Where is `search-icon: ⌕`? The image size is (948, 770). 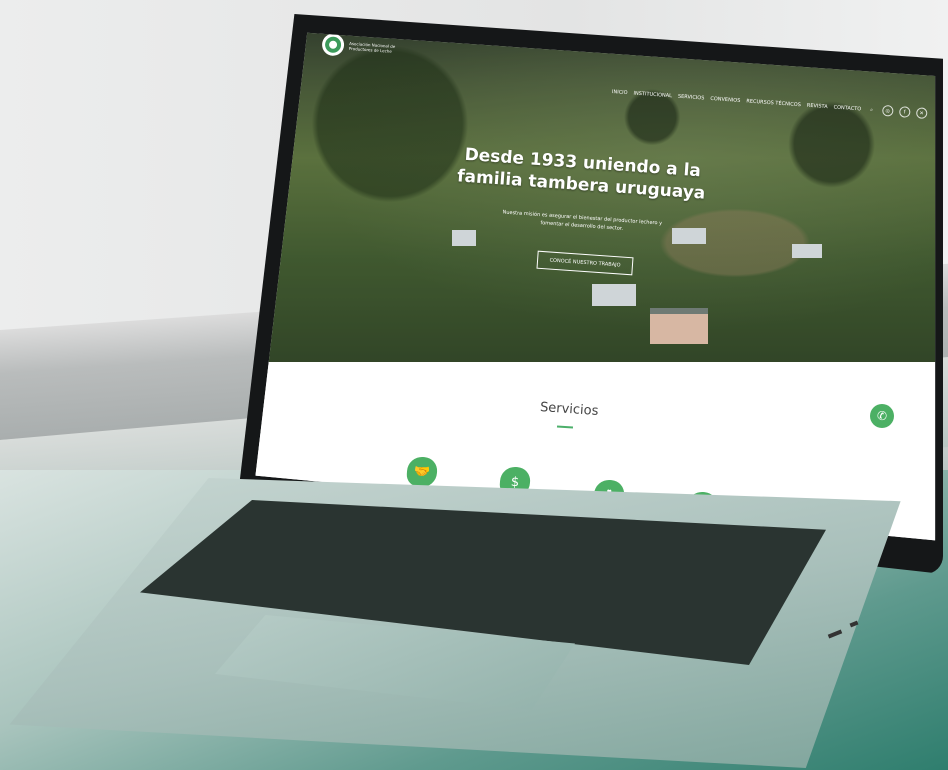
search-icon: ⌕ is located at coordinates (872, 110).